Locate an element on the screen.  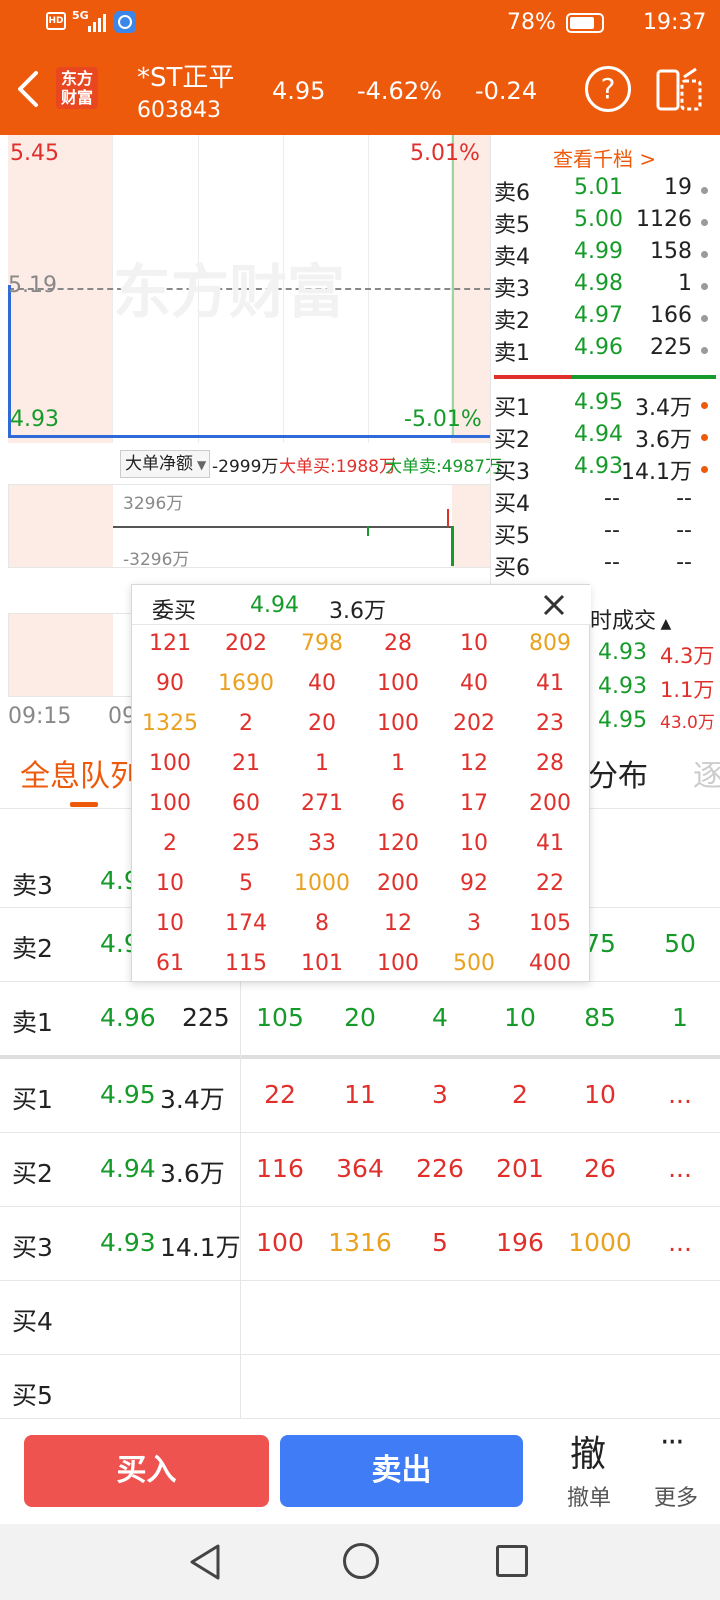
stock-header: 东方 财富 *ST正平 603843 4.95 -4.62% -0.24 ? is located at coordinates (360, 90).